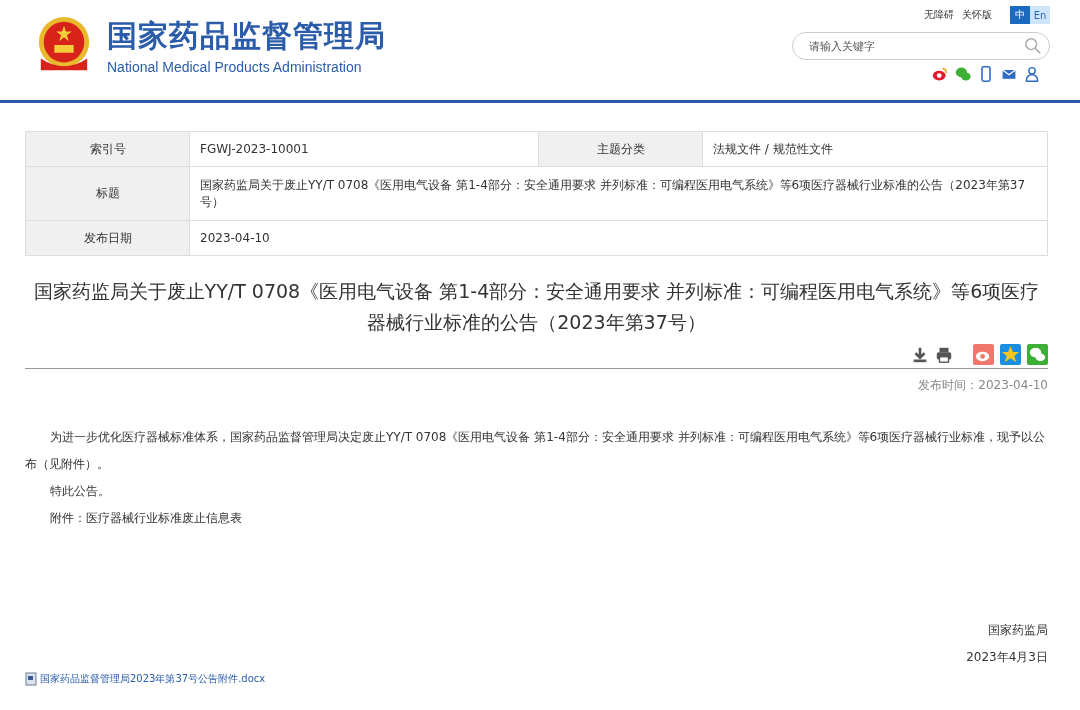 The image size is (1080, 710). Describe the element at coordinates (536, 451) in the screenshot. I see `body-paragraph: 为进一步优化医疗器械标准体系，国家药品监督管理局决定废止YY/T 0708《医用电气设备 第1-4部分：安全通用要求 并列标准：可编程医用电气系统》等6项医疗器械行业标准，现予以公布（见附件）。` at that location.